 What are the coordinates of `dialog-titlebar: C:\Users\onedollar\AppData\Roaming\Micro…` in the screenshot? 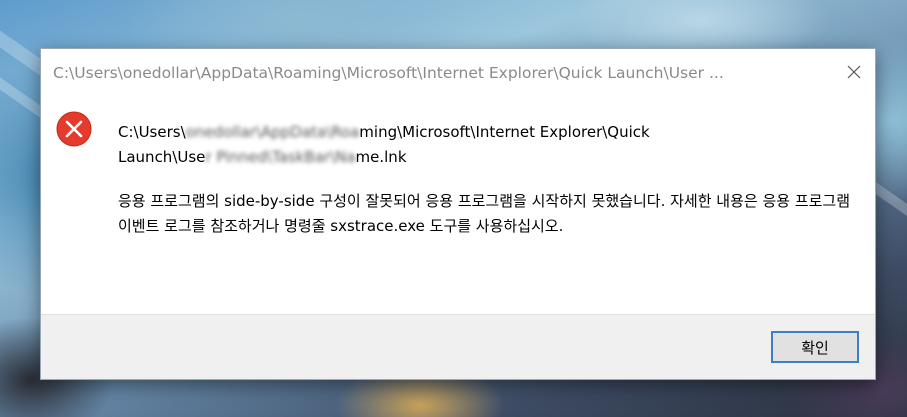 It's located at (458, 73).